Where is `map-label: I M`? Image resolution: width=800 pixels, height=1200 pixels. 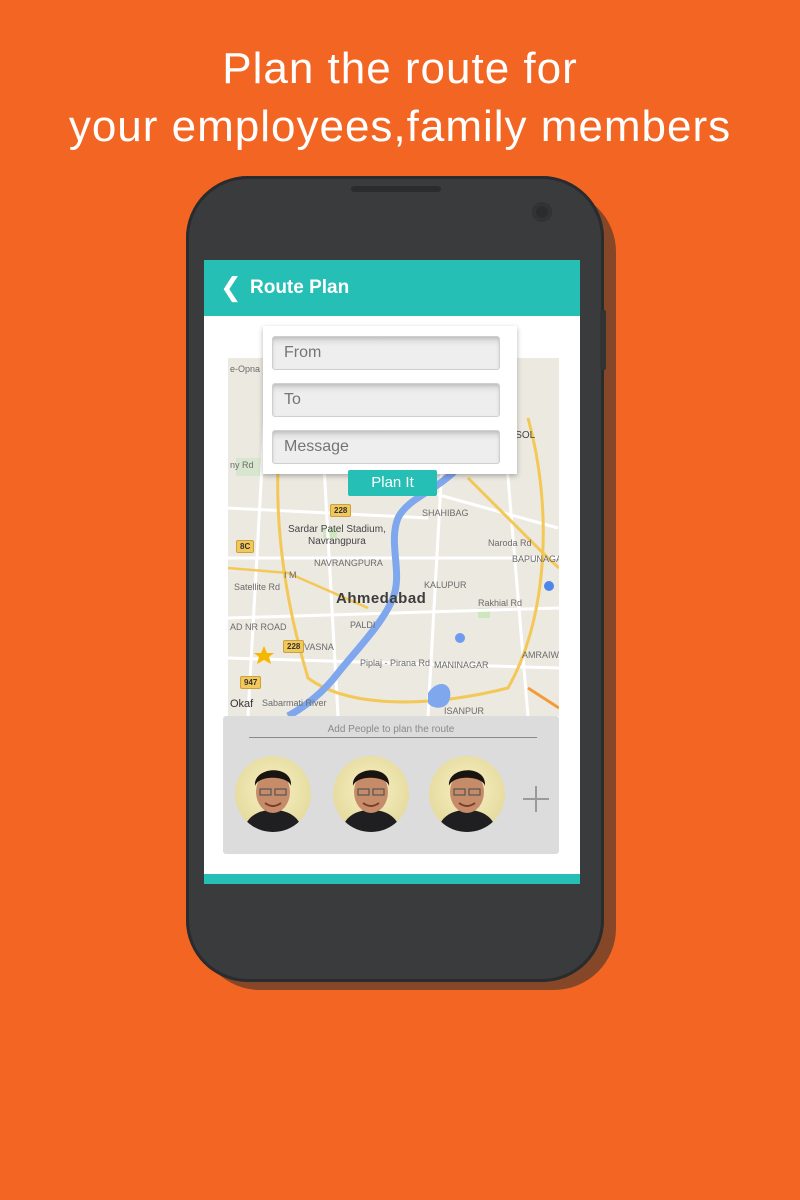 map-label: I M is located at coordinates (290, 575).